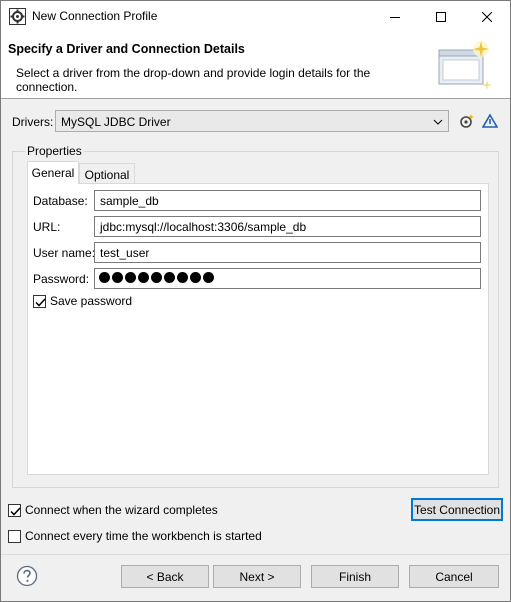 The height and width of the screenshot is (602, 511). I want to click on connect-on-startup-checkbox, so click(14, 536).